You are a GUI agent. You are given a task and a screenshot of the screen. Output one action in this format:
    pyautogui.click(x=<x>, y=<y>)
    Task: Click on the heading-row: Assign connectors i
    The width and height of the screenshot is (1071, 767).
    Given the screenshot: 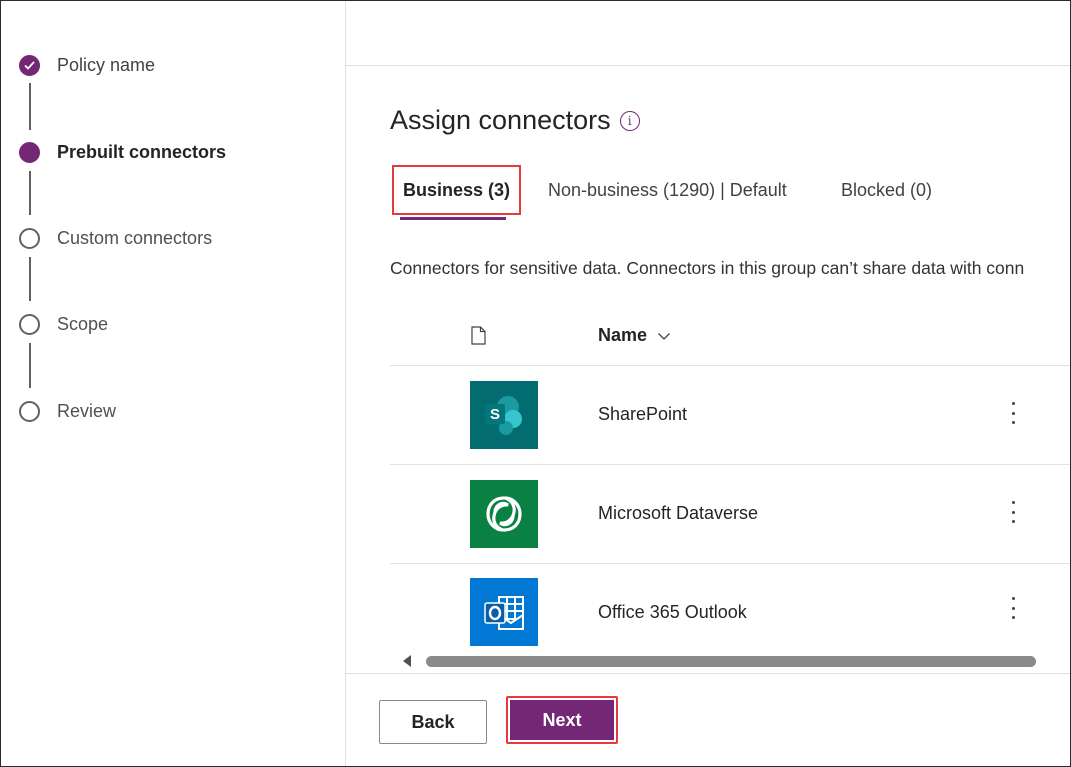 What is the action you would take?
    pyautogui.click(x=515, y=120)
    